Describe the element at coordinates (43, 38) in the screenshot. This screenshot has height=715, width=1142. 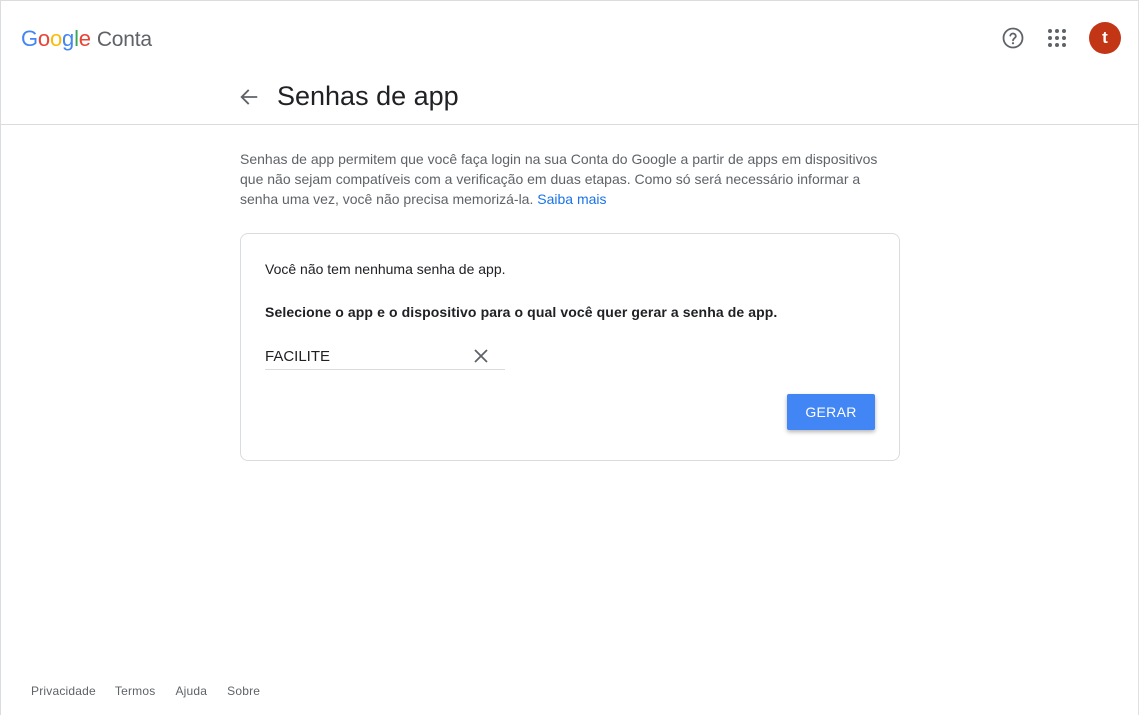
I see `logo-letter-o1: o` at that location.